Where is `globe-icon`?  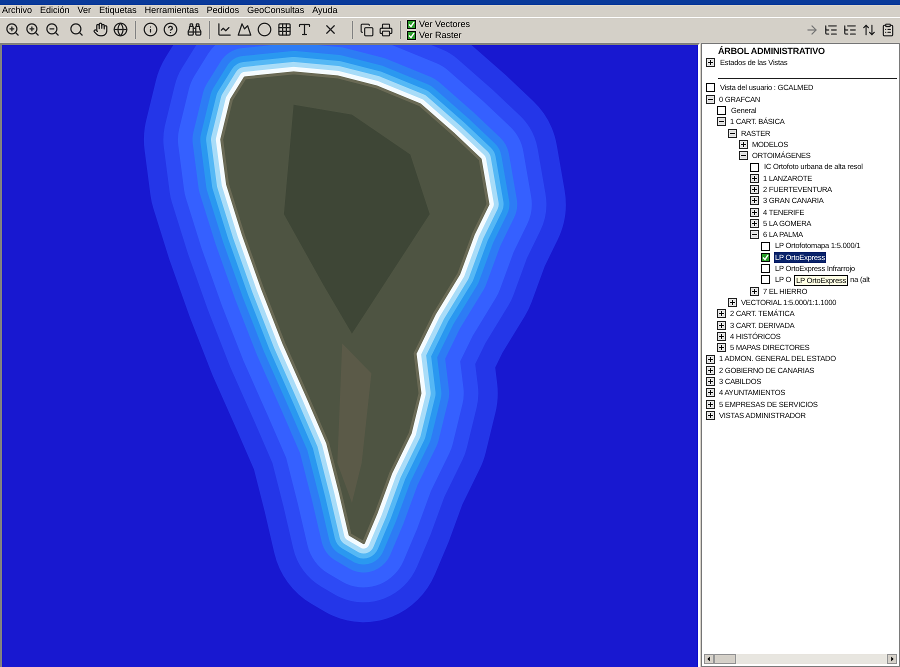 globe-icon is located at coordinates (120, 29).